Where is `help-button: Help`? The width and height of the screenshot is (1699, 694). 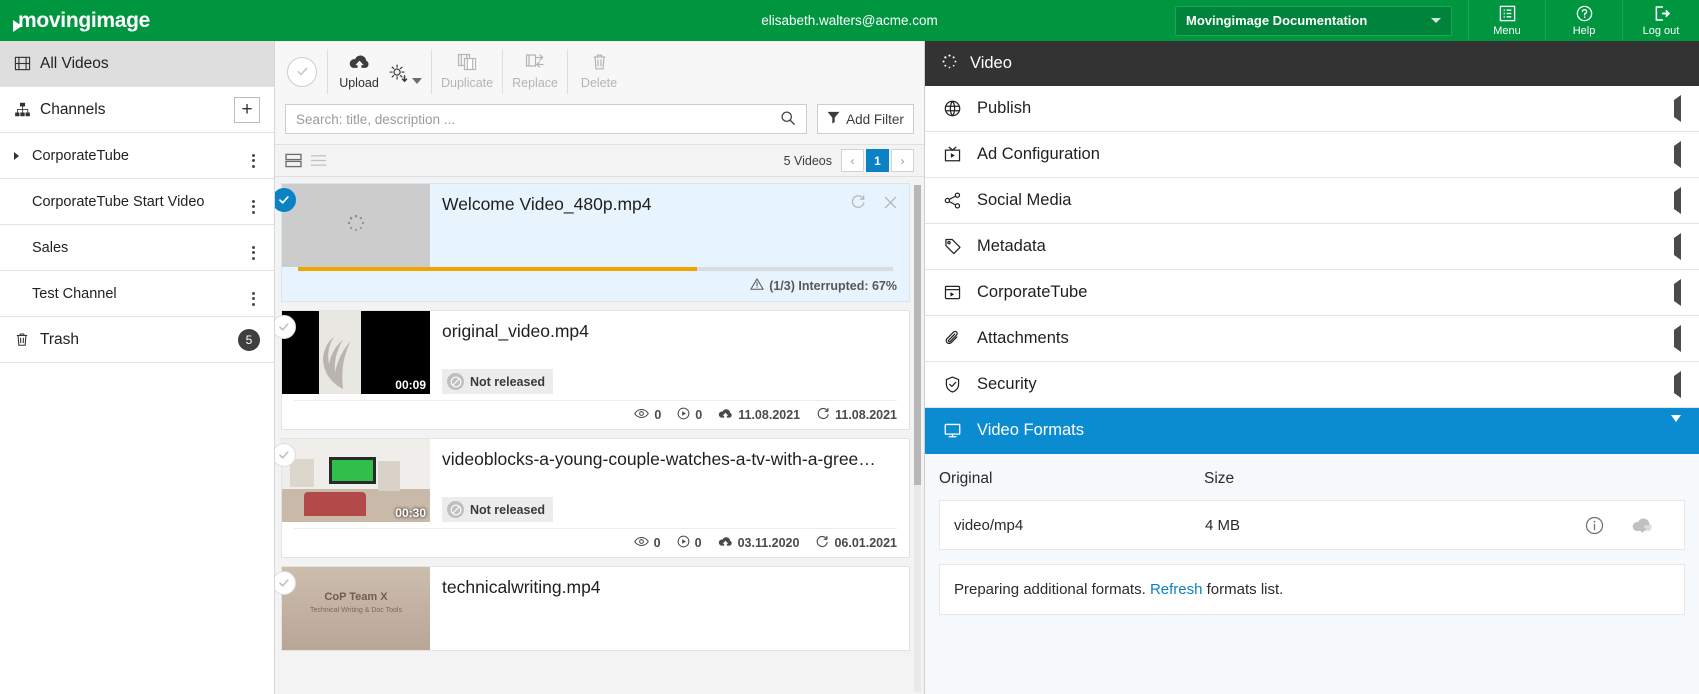 help-button: Help is located at coordinates (1583, 20).